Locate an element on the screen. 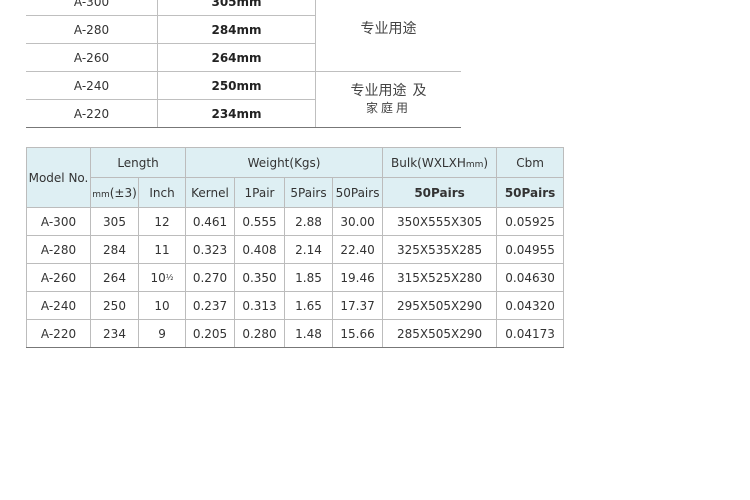 The height and width of the screenshot is (500, 750). cell-5pairs: 2.14 is located at coordinates (309, 249).